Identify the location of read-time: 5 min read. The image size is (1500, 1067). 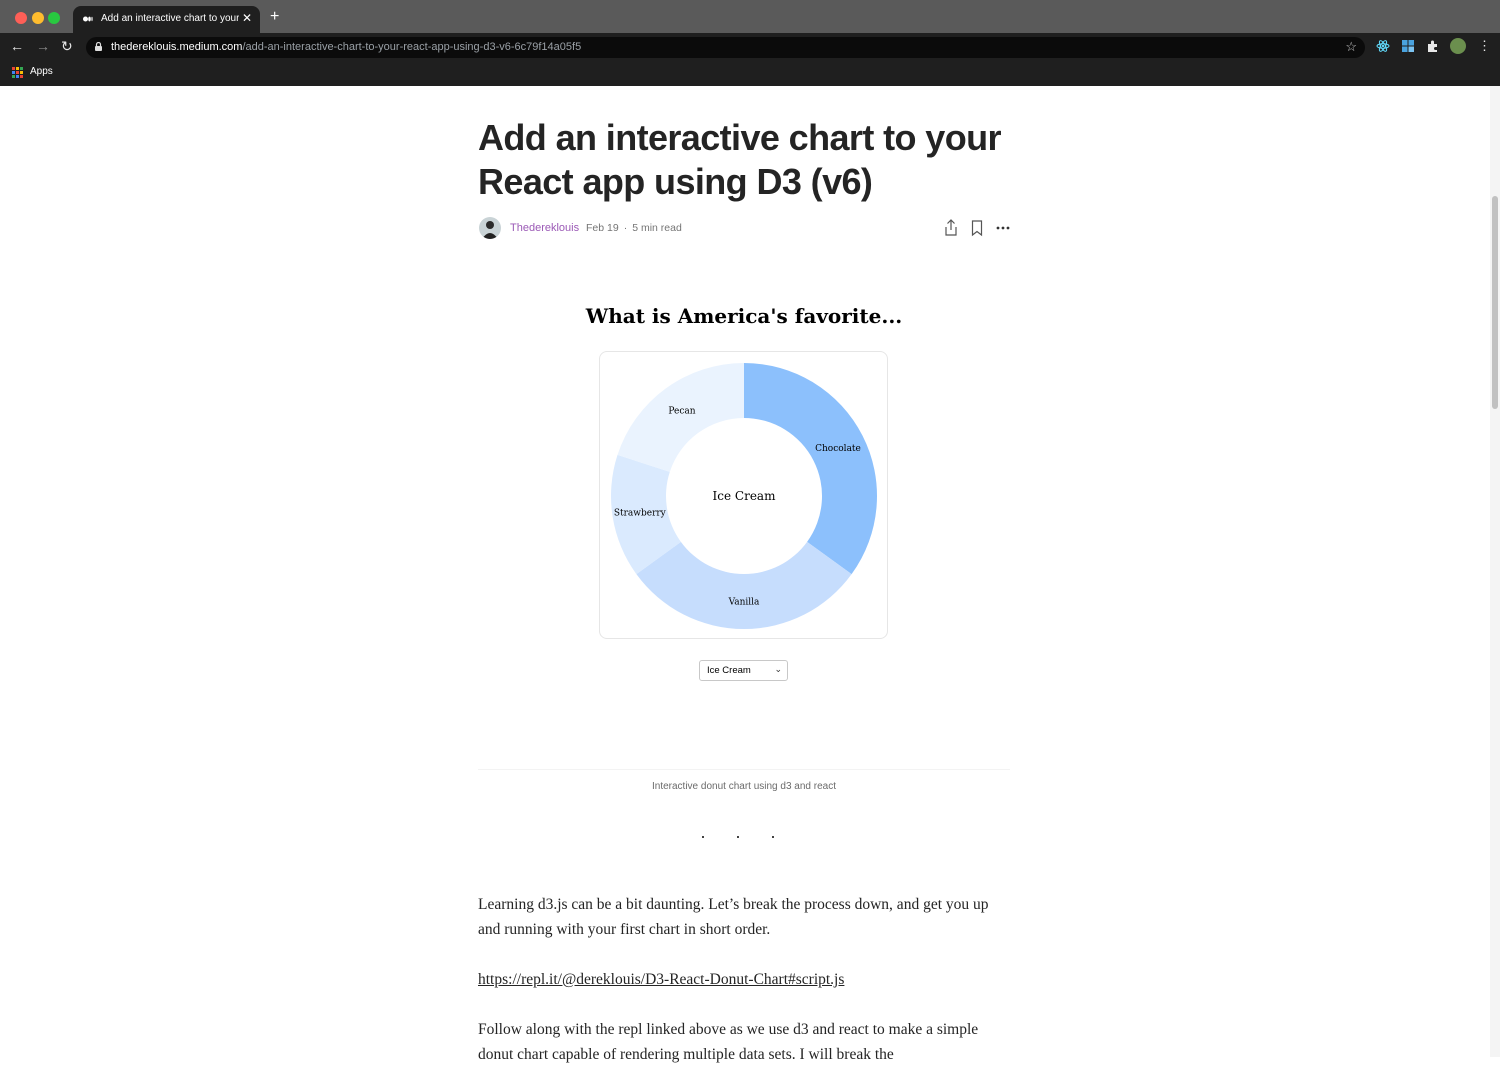
(657, 228).